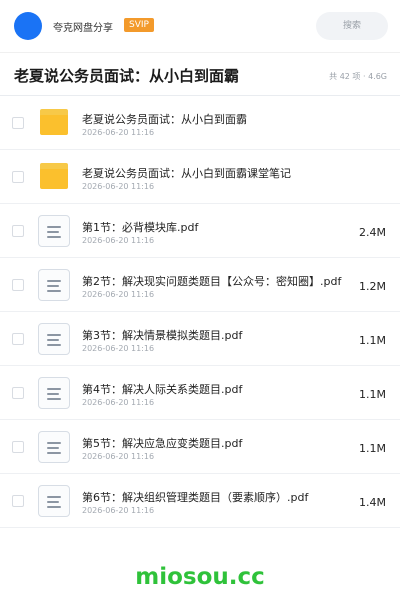 The width and height of the screenshot is (400, 600). Describe the element at coordinates (162, 335) in the screenshot. I see `file-name: 第3节：解决情景模拟类题目.pdf` at that location.